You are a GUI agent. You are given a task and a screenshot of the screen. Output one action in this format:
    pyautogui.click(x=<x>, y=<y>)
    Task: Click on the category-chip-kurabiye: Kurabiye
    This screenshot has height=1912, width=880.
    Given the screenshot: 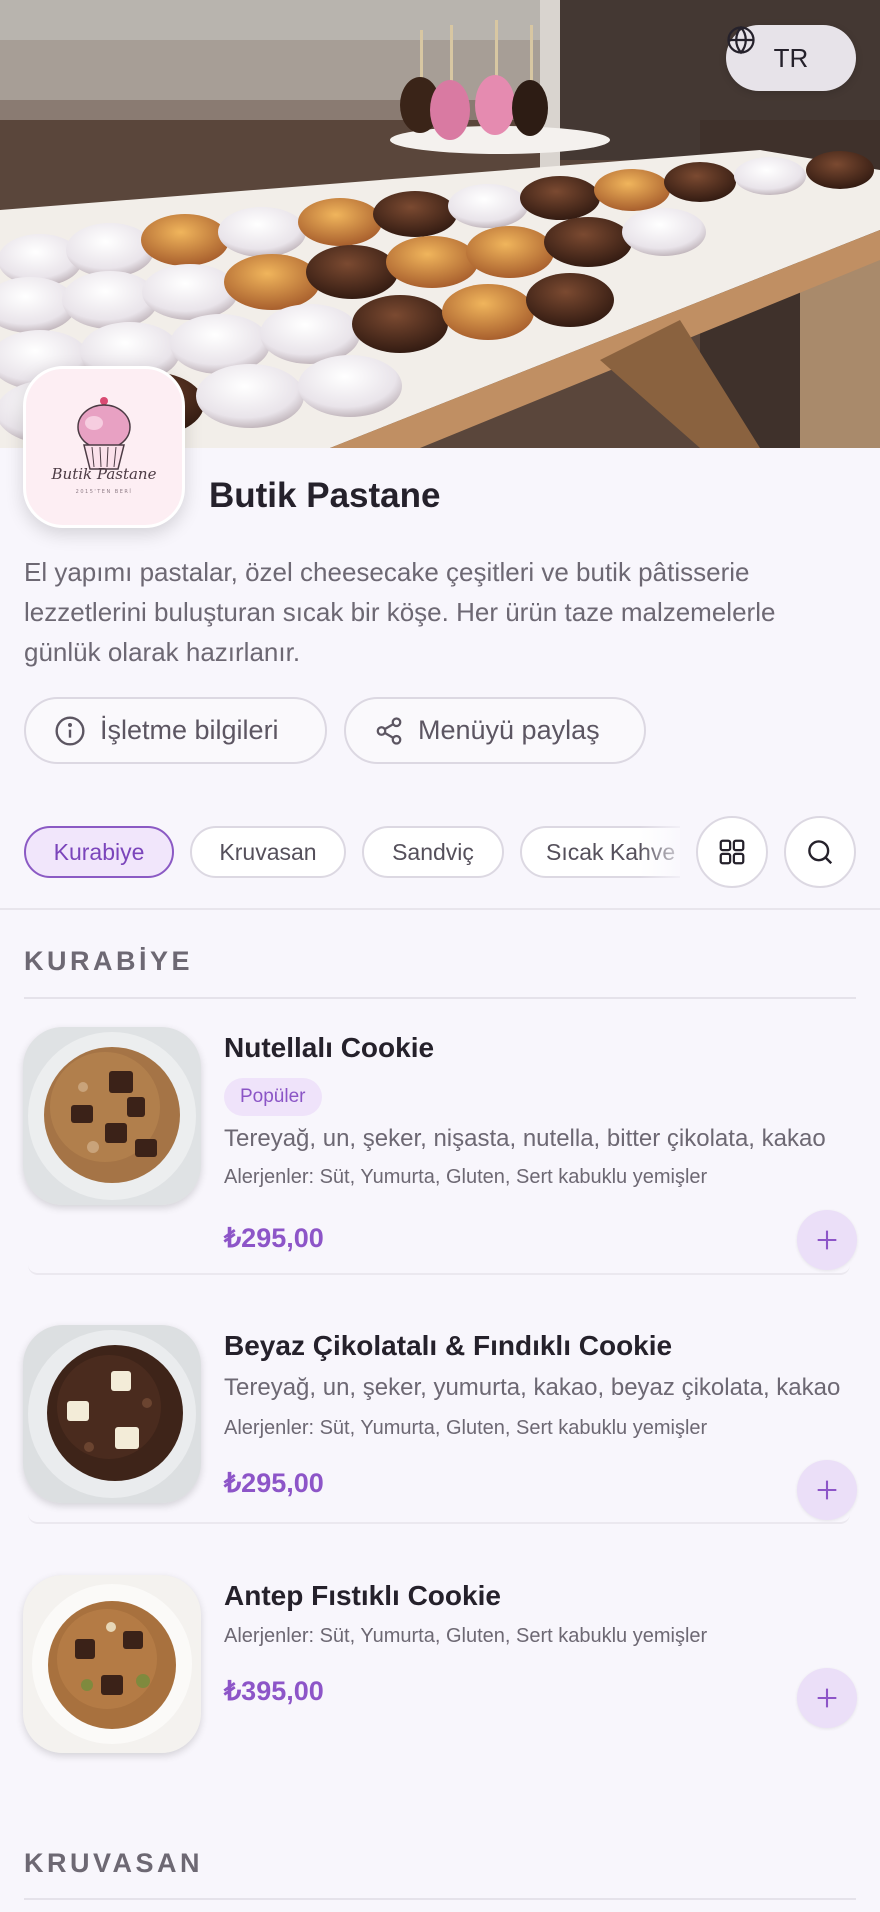 What is the action you would take?
    pyautogui.click(x=99, y=852)
    